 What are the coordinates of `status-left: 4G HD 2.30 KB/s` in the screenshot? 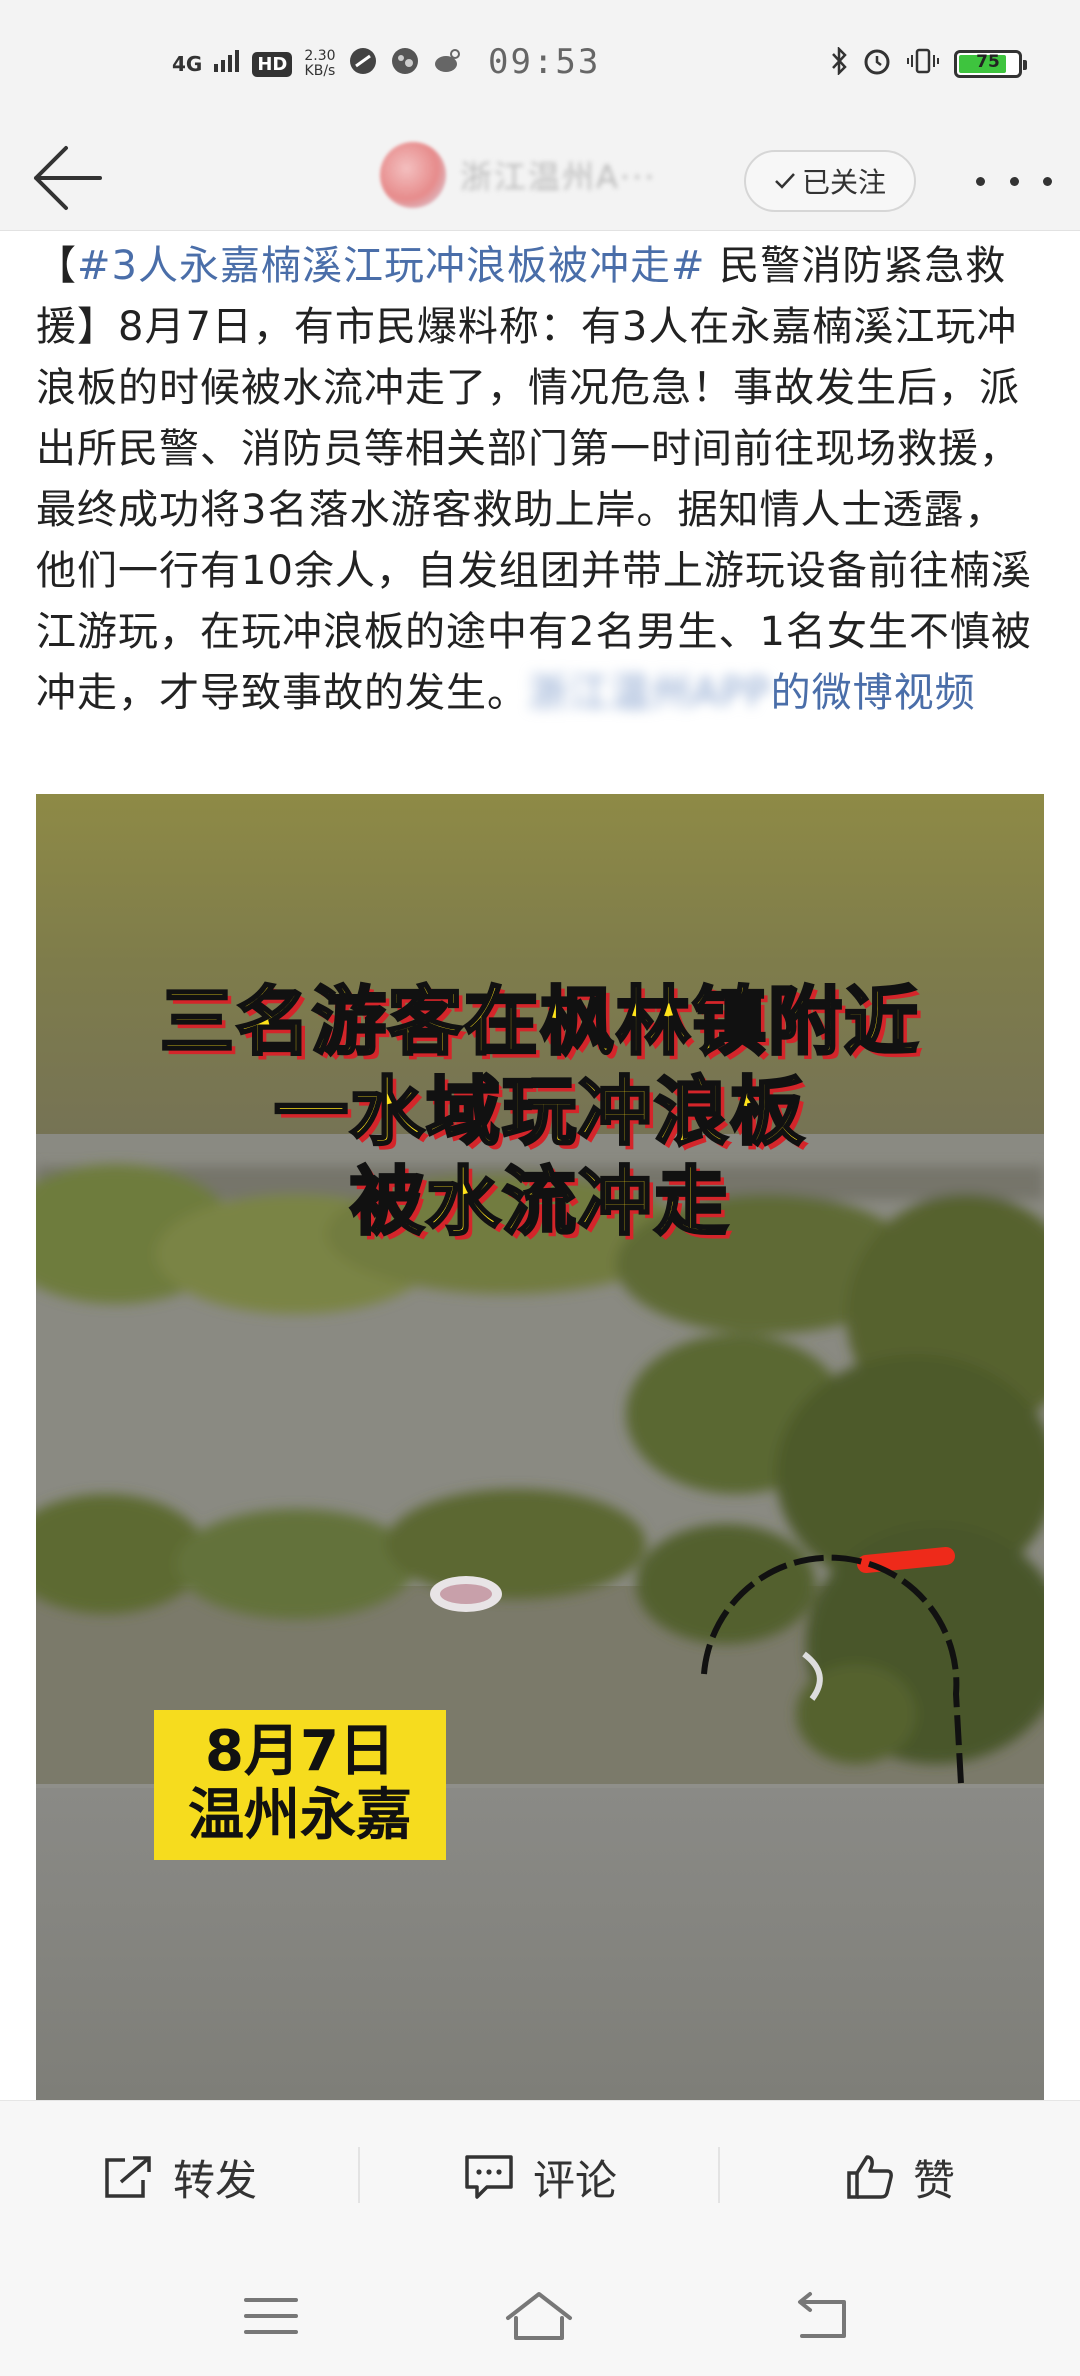 It's located at (317, 64).